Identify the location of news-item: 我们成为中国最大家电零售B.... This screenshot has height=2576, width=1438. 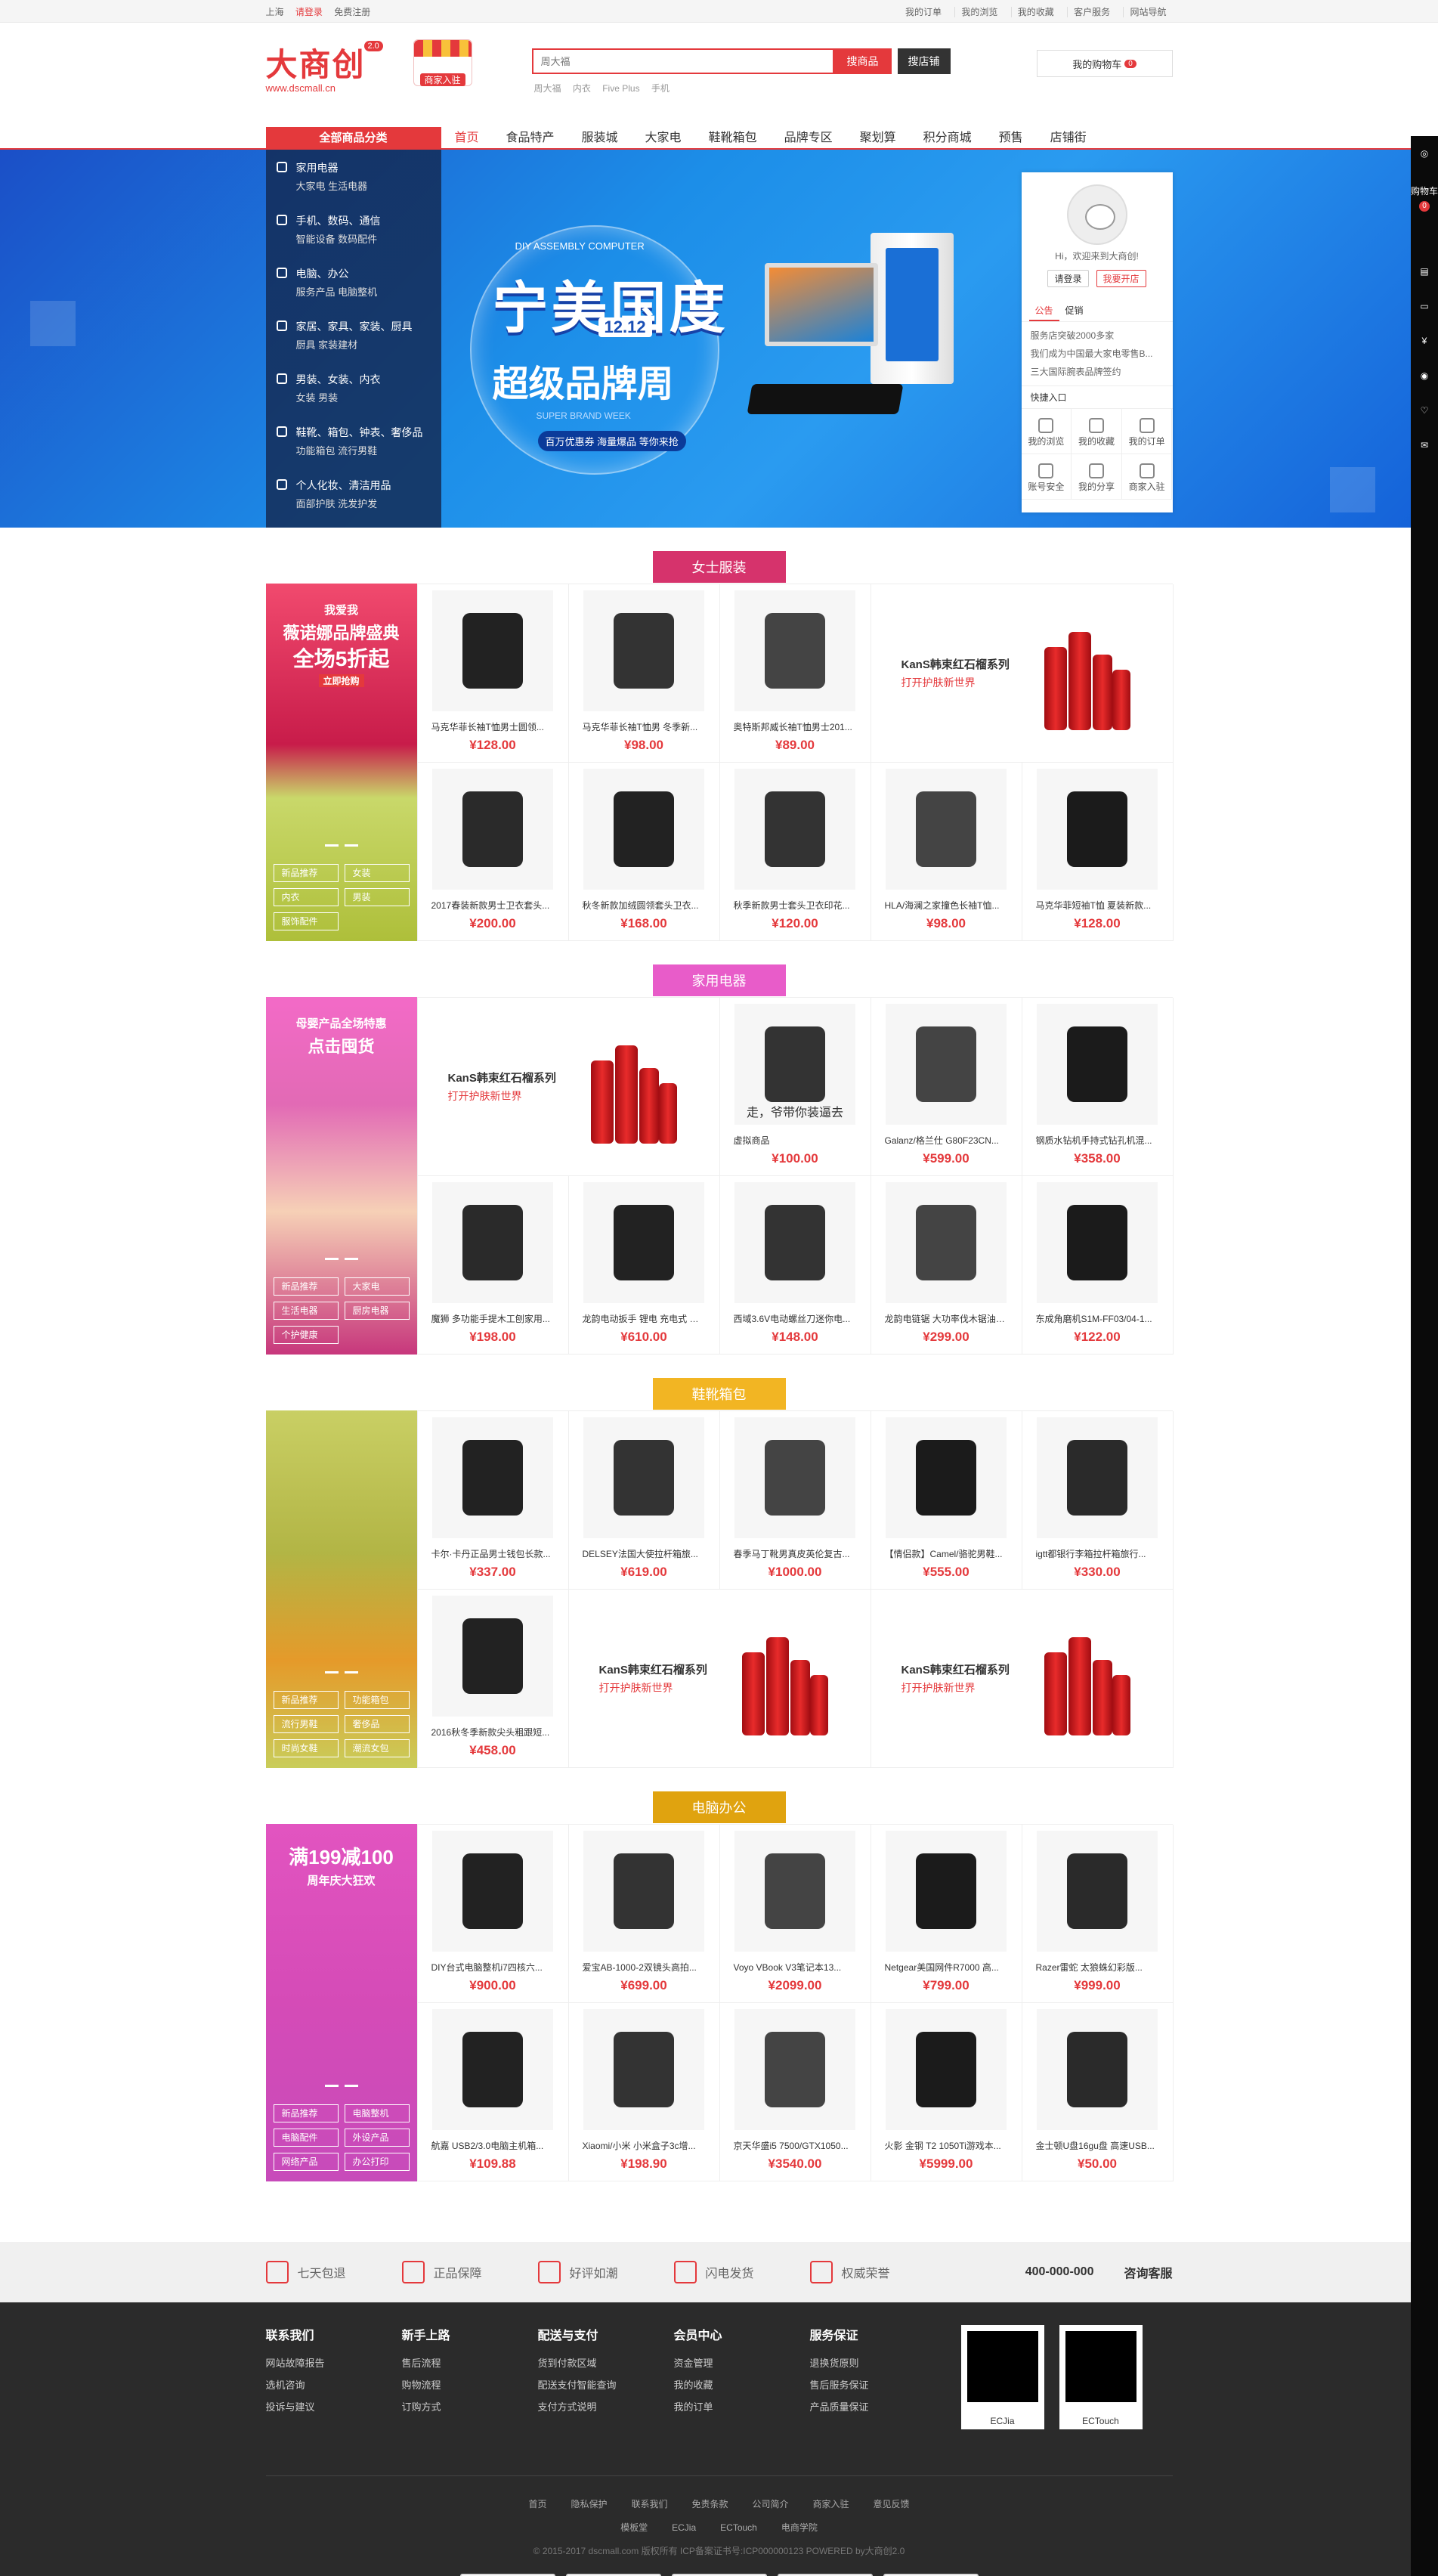
(1097, 354).